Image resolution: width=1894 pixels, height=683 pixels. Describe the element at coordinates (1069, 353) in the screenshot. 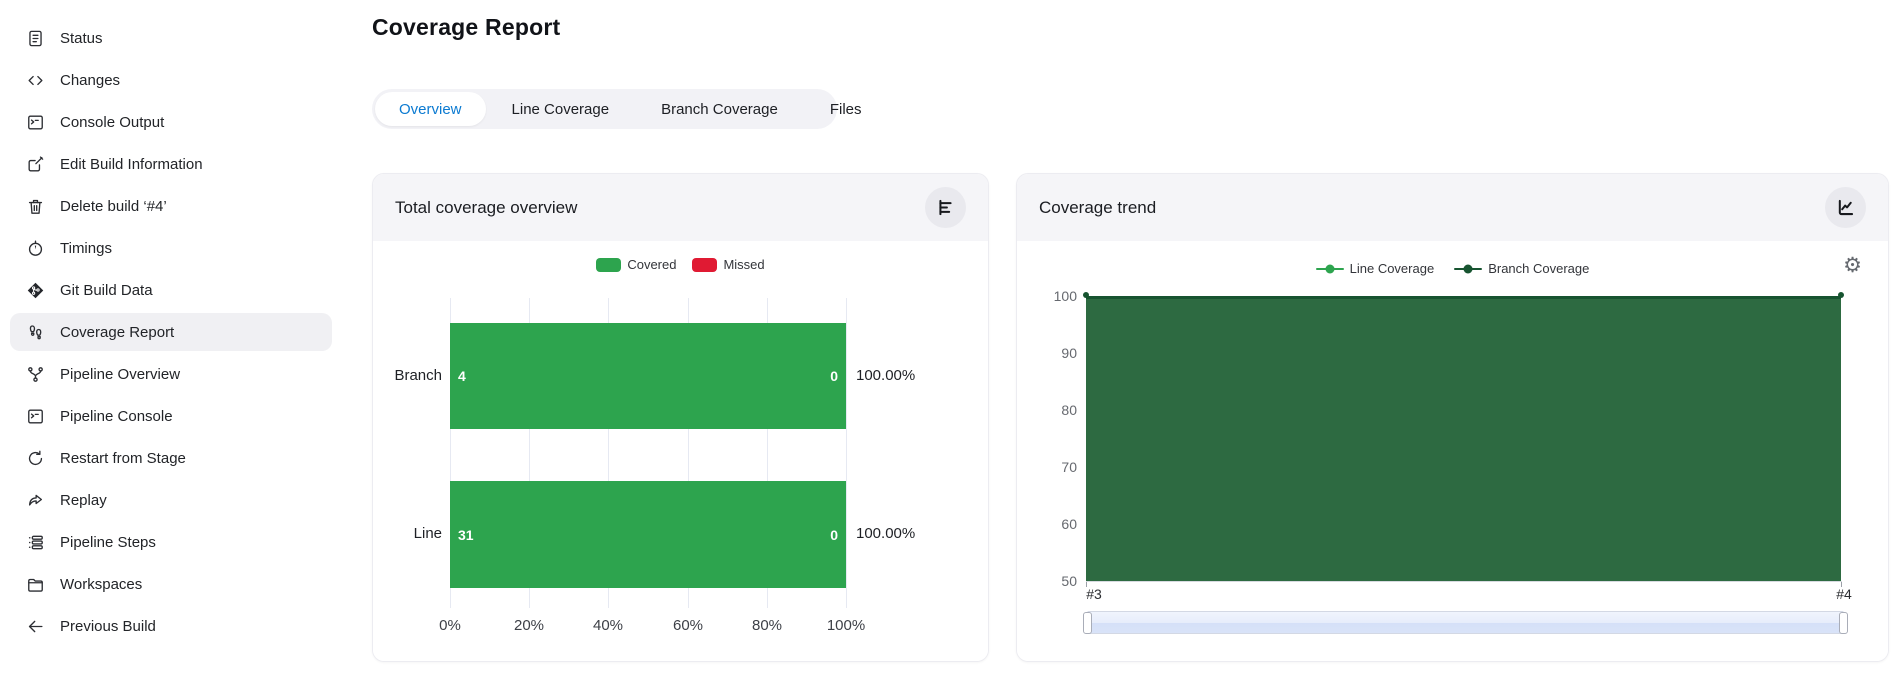

I see `y-tick-label: 90` at that location.